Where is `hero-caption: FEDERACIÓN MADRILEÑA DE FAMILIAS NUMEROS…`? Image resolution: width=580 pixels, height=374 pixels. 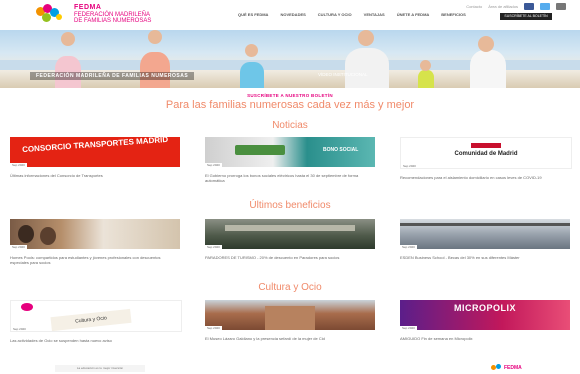 hero-caption: FEDERACIÓN MADRILEÑA DE FAMILIAS NUMEROS… is located at coordinates (112, 76).